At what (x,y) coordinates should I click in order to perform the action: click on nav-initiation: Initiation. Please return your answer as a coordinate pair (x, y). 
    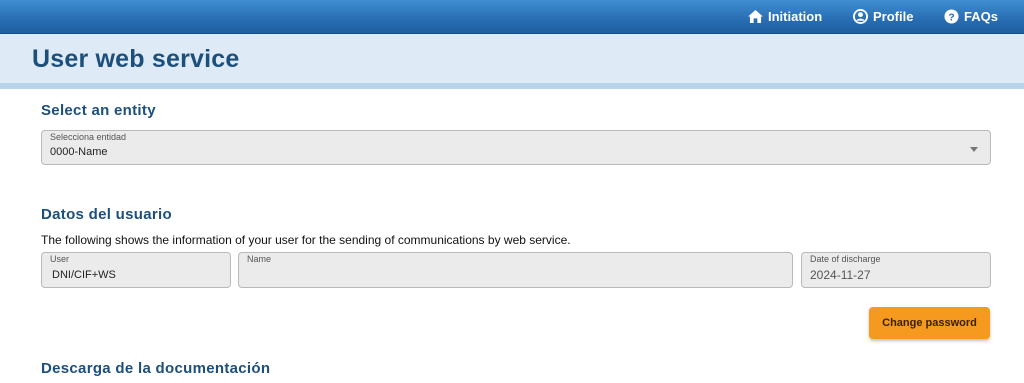
    Looking at the image, I should click on (785, 16).